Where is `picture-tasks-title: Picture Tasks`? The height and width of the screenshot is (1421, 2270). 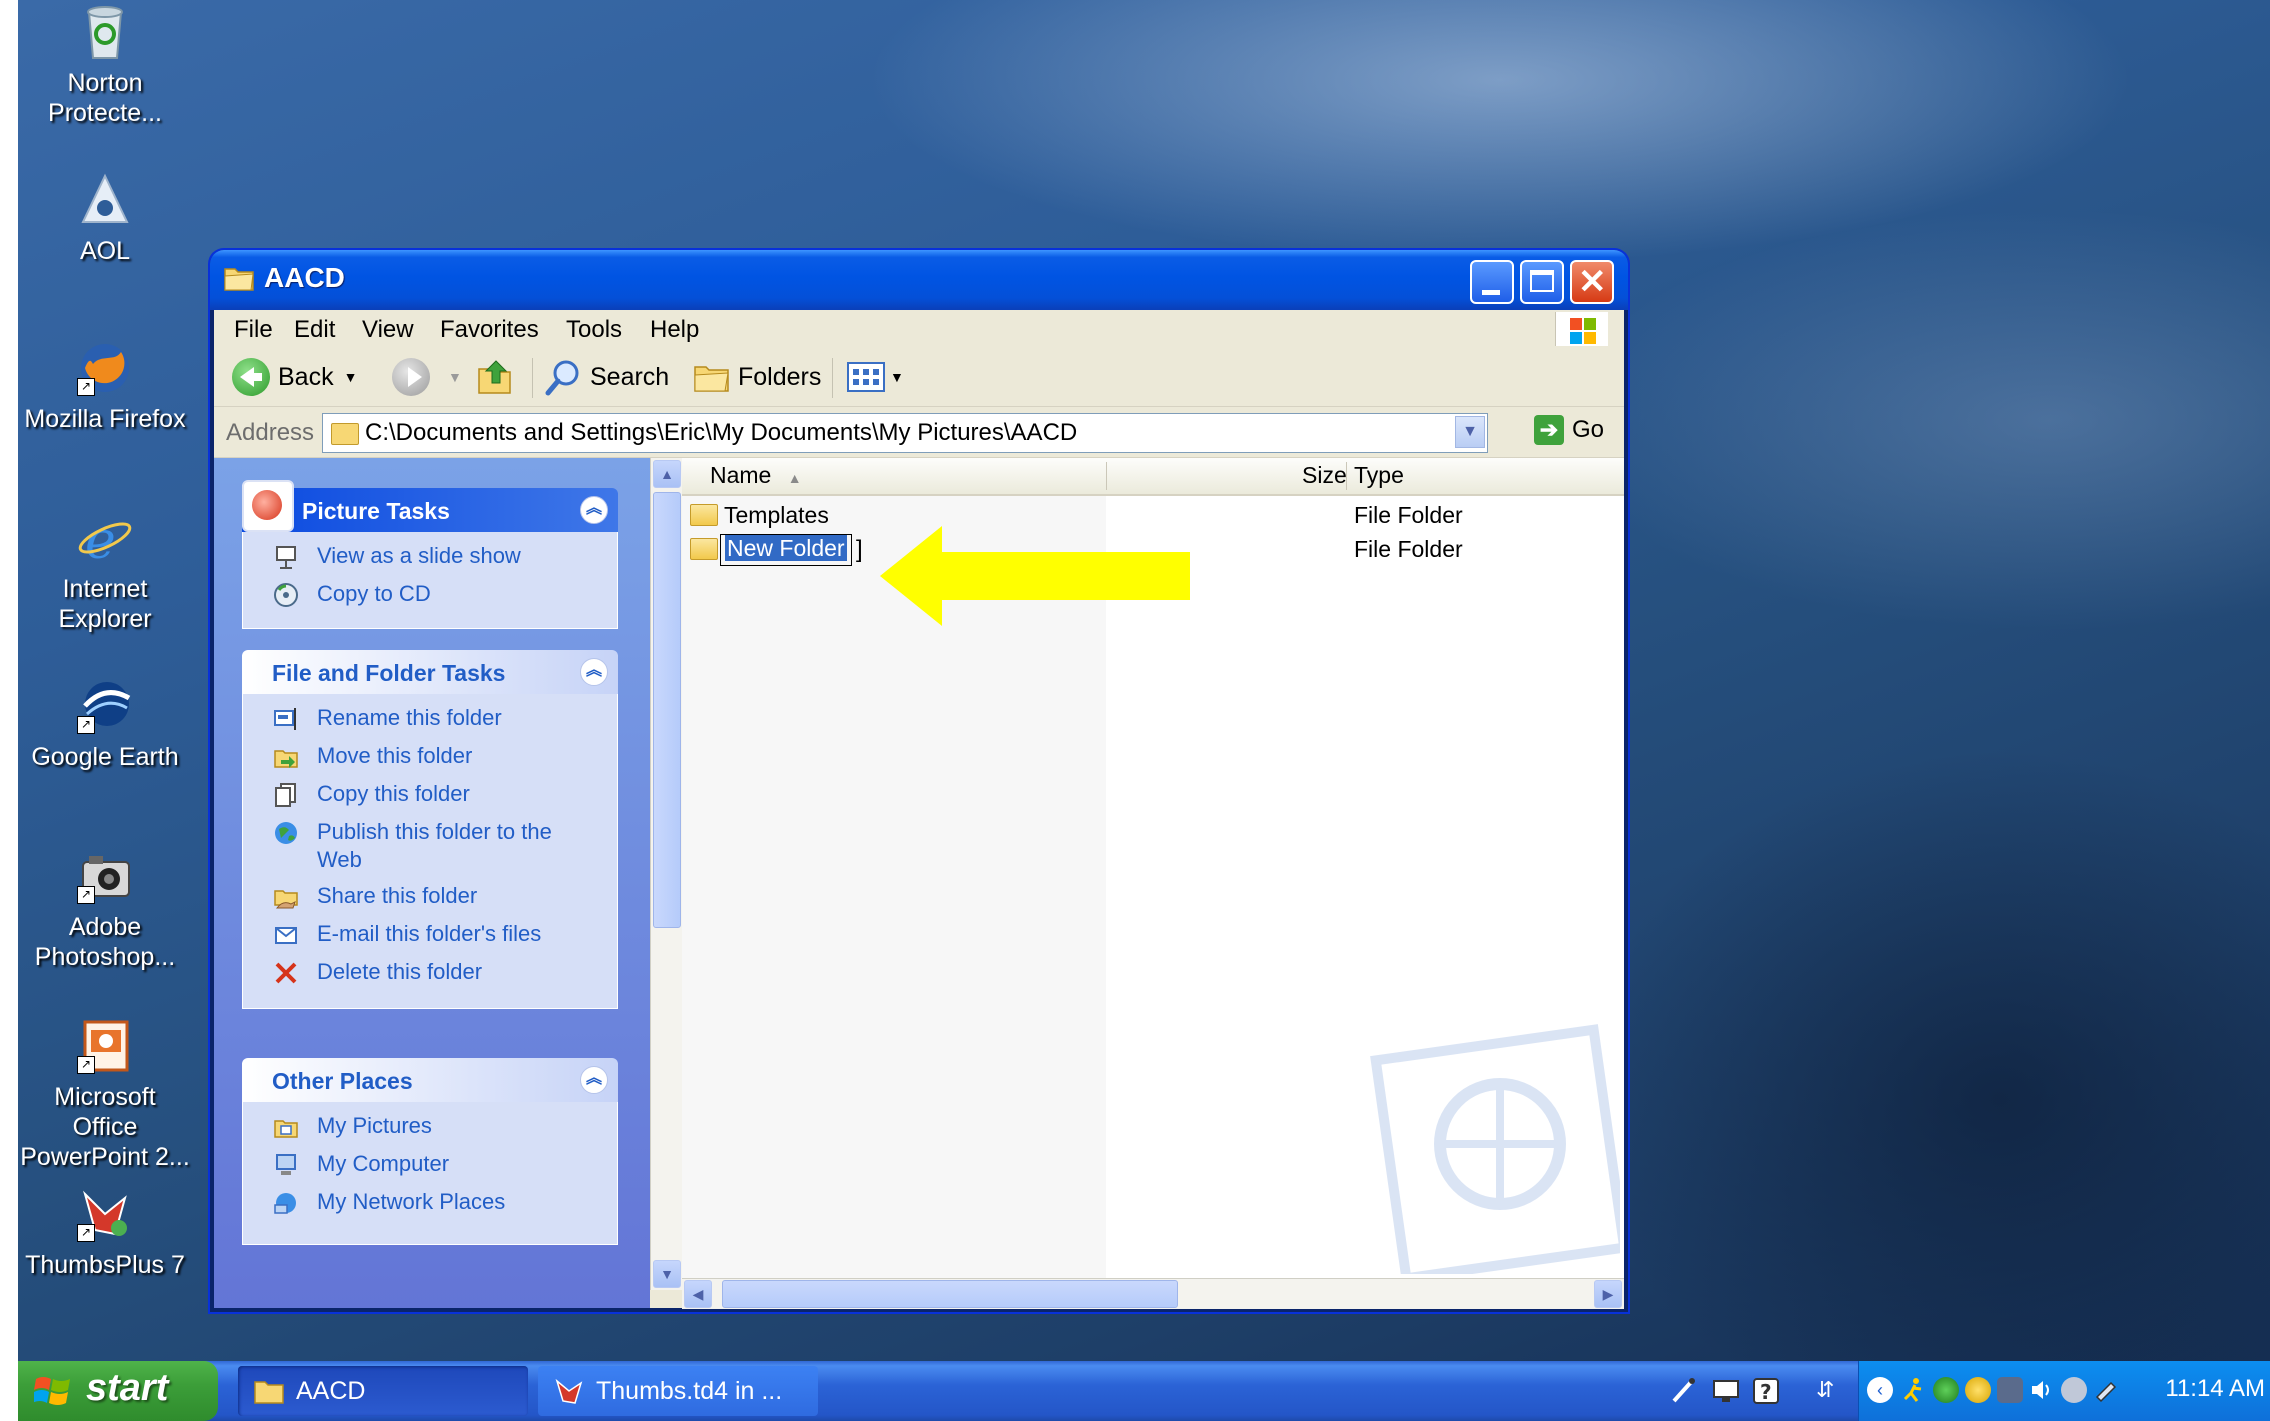
picture-tasks-title: Picture Tasks is located at coordinates (376, 511).